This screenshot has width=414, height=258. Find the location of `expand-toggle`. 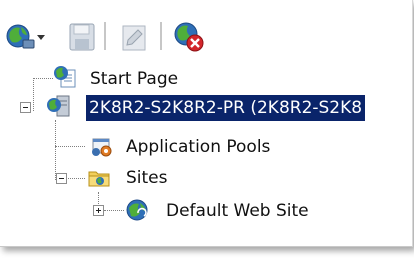

expand-toggle is located at coordinates (98, 210).